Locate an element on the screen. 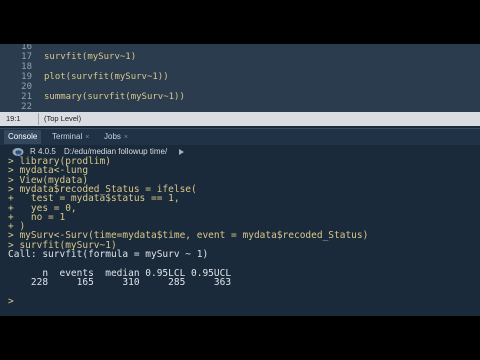  console-output-line: Call: survfit(formula = mySurv ~ 1) is located at coordinates (108, 254).